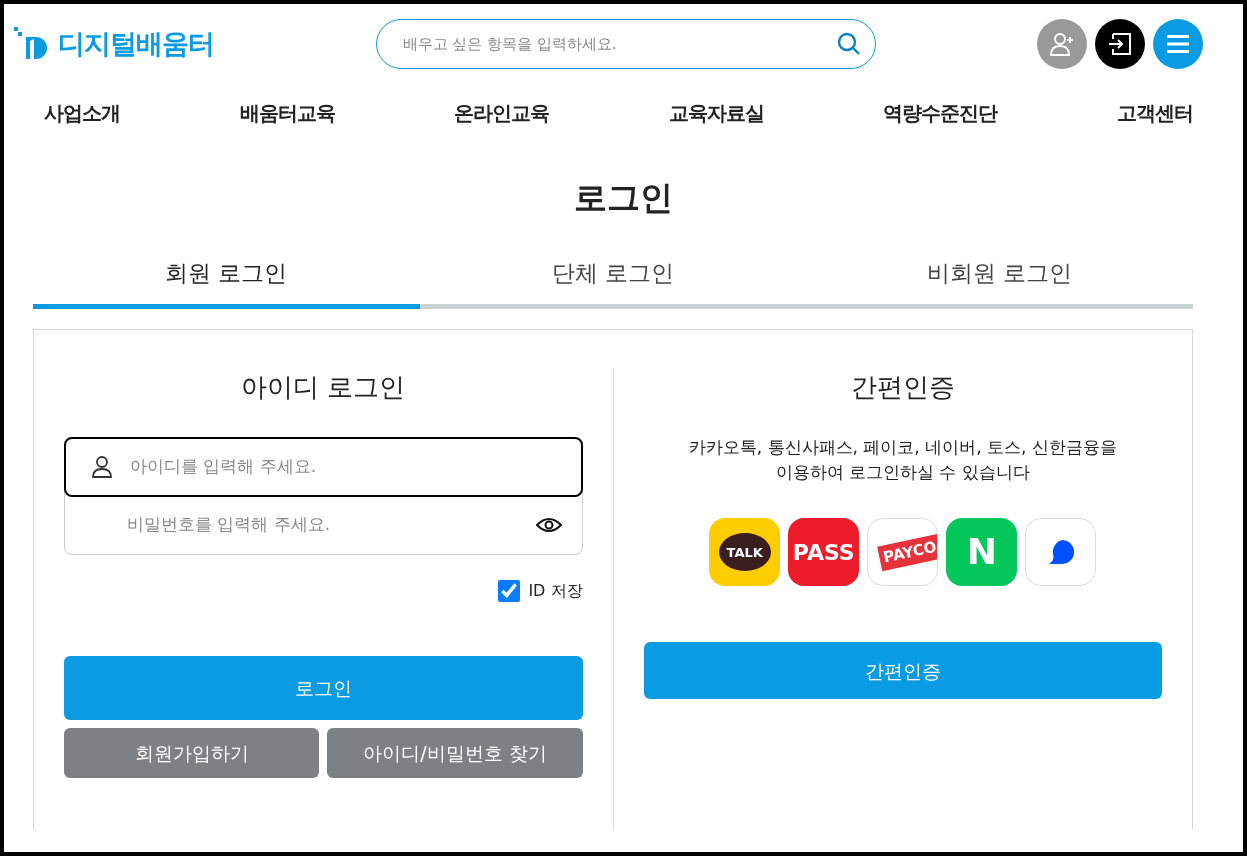  I want to click on tab: 비회원 로그인, so click(999, 282).